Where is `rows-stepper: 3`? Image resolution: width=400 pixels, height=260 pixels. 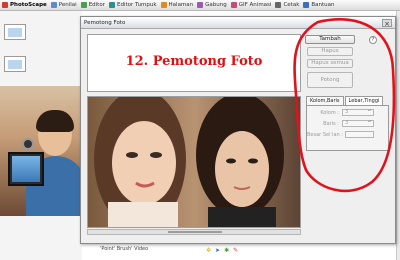
rows-stepper: 3 is located at coordinates (358, 123).